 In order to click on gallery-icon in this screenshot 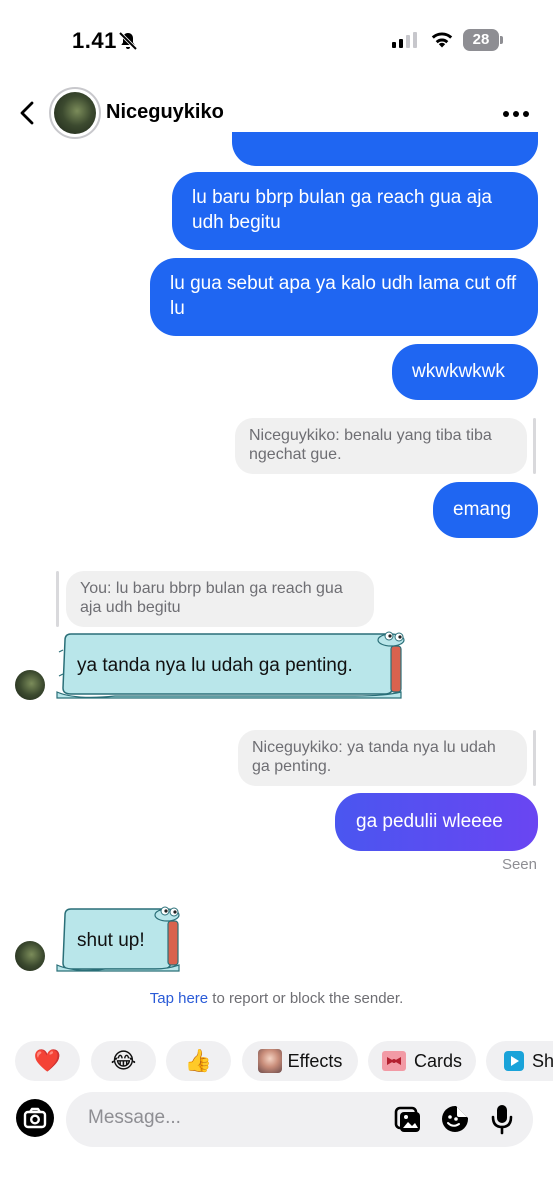, I will do `click(407, 1121)`.